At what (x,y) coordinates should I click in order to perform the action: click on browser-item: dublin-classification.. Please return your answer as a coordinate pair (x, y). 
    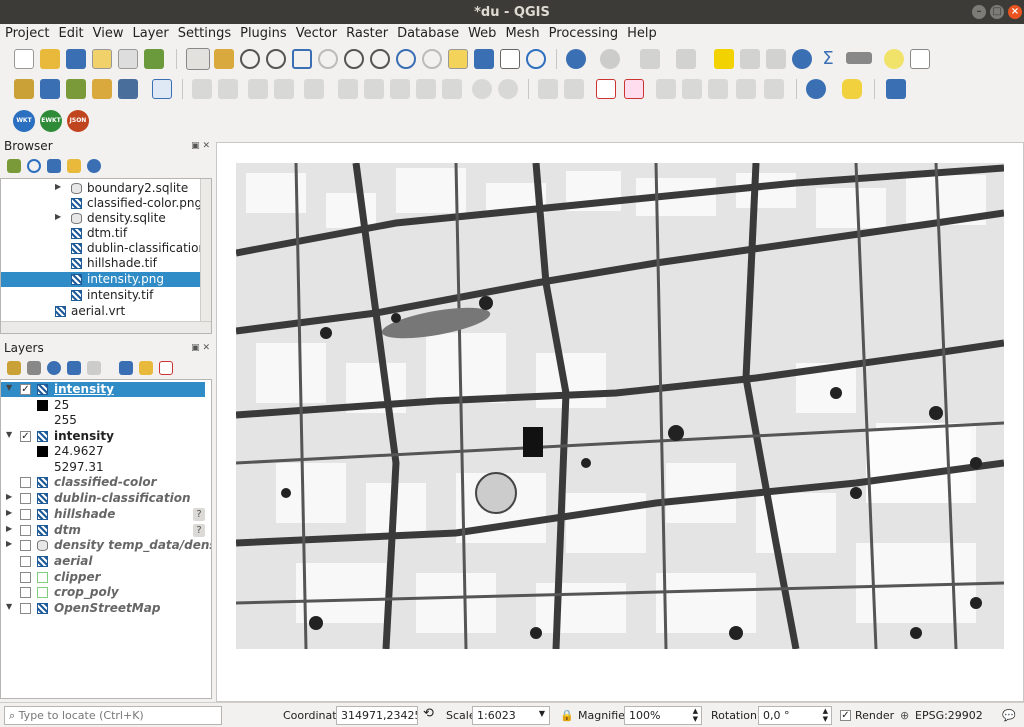
    Looking at the image, I should click on (105, 248).